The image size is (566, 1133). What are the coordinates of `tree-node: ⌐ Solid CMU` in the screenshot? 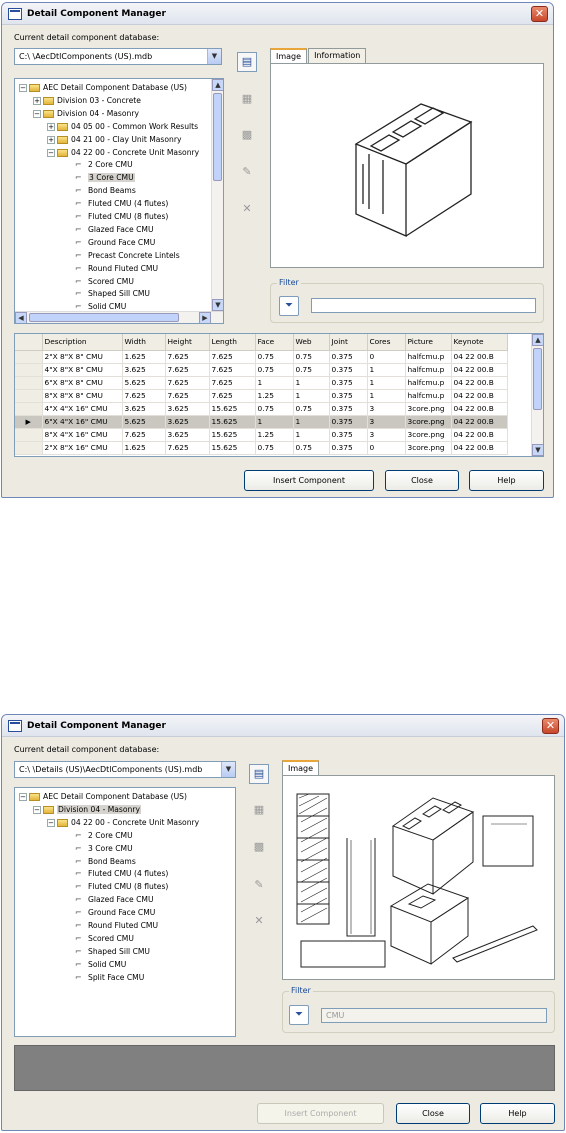 It's located at (100, 964).